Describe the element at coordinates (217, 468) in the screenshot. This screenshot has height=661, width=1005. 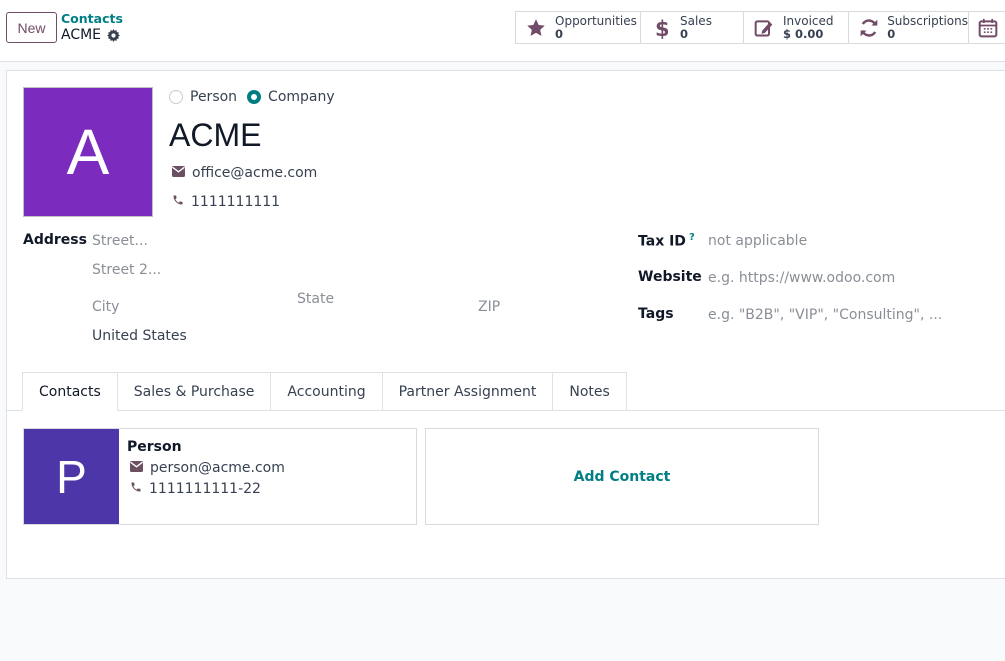
I see `contact-email-value: person@acme.com` at that location.